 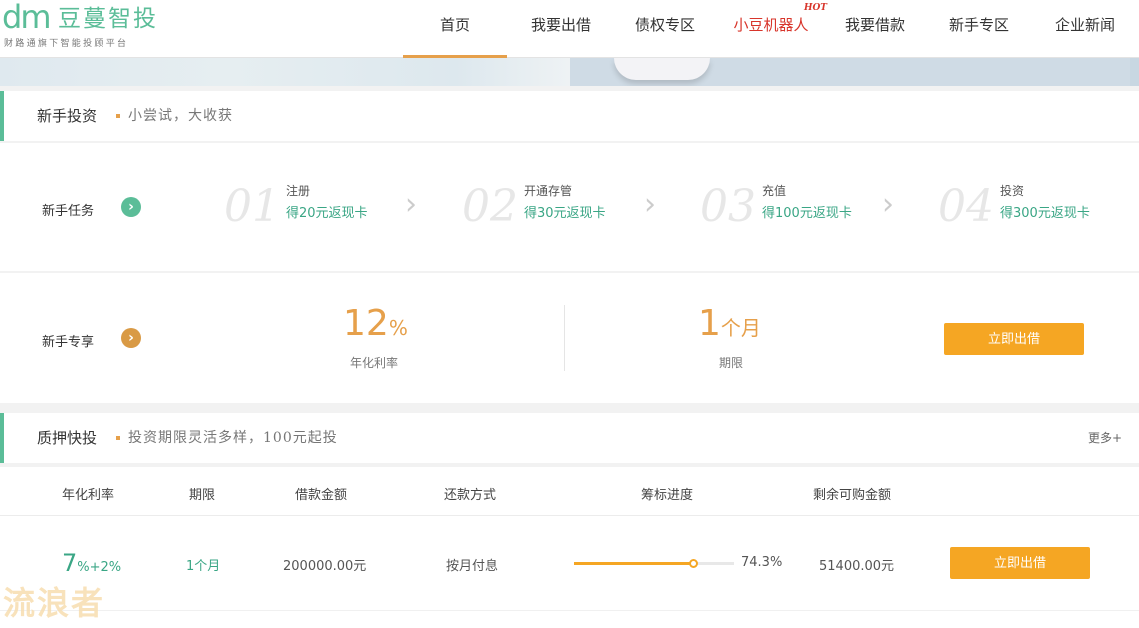 I want to click on row-amount: 200000.00元, so click(x=325, y=566).